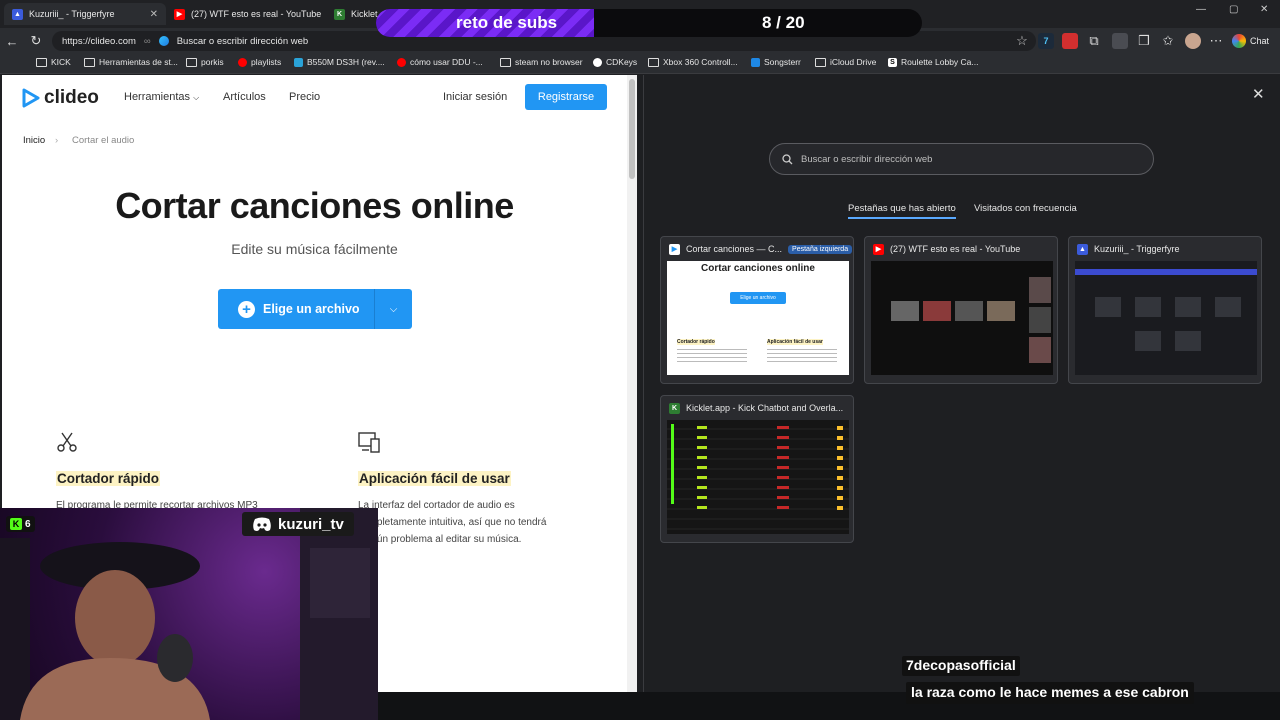 This screenshot has height=720, width=1280. What do you see at coordinates (475, 97) in the screenshot?
I see `login-link: Iniciar sesión` at bounding box center [475, 97].